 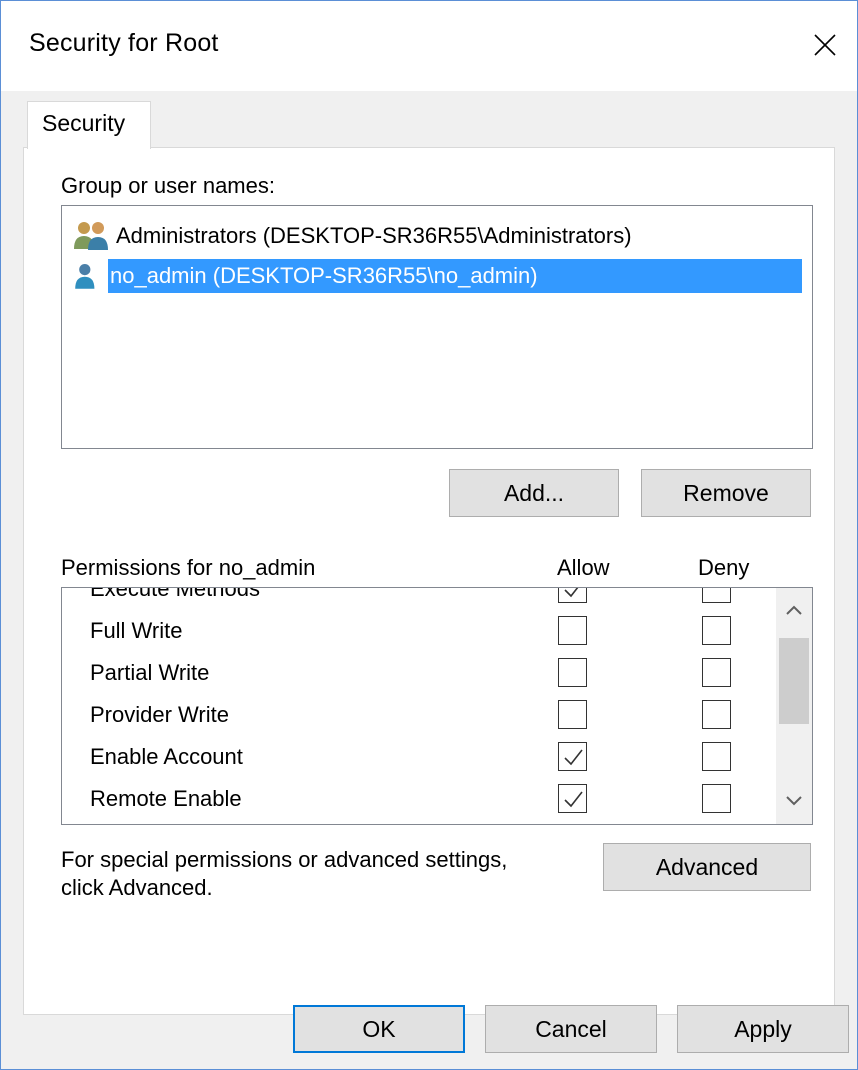 I want to click on close-icon, so click(x=825, y=45).